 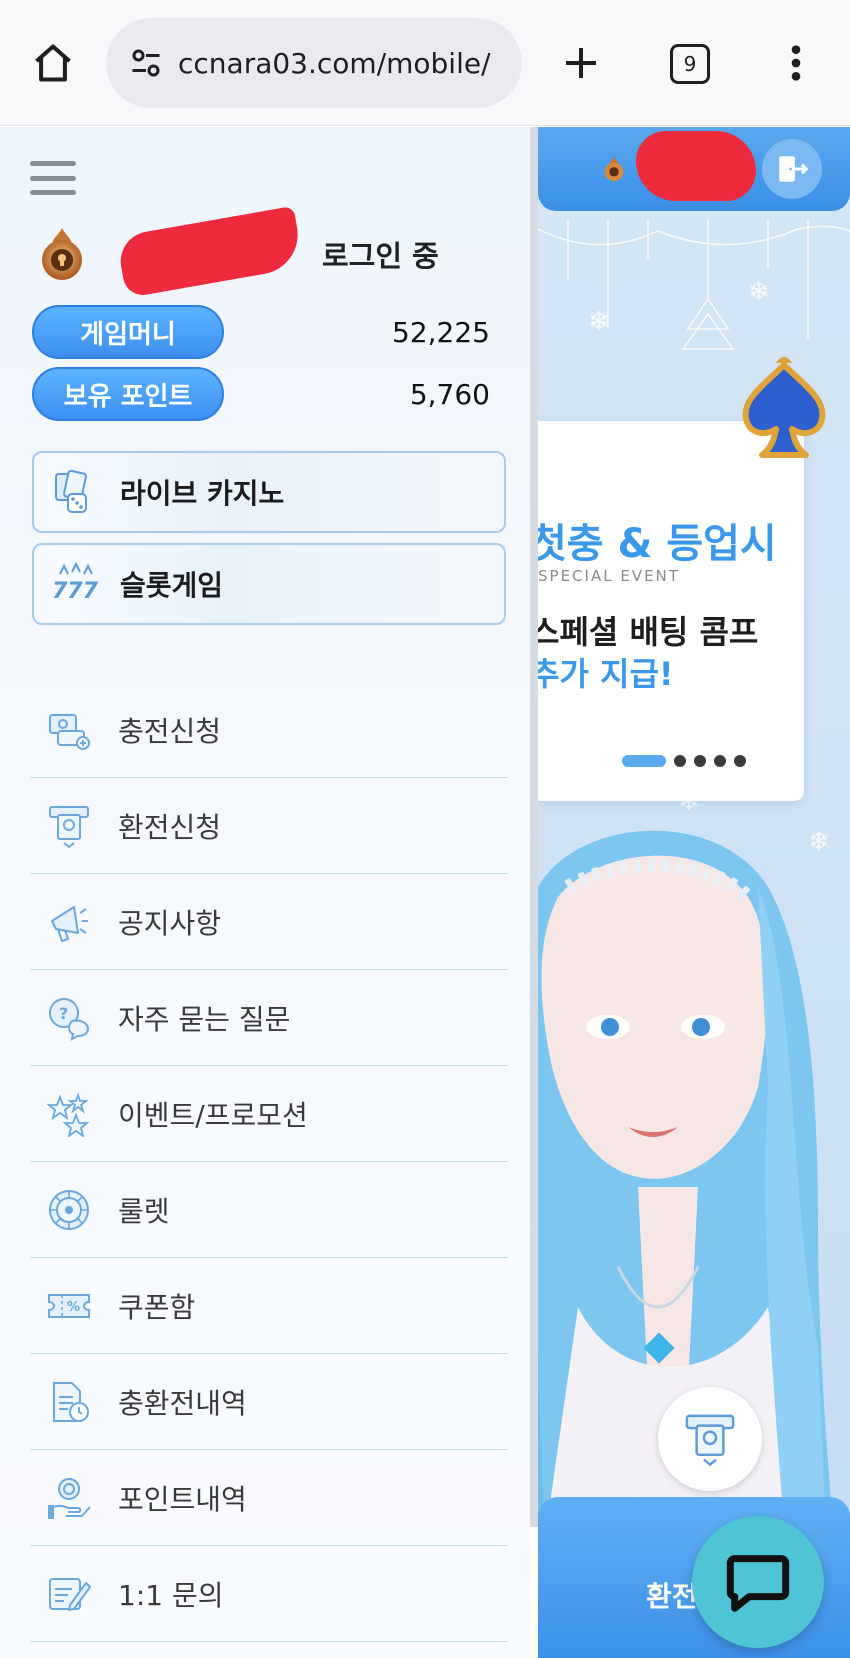 What do you see at coordinates (213, 1115) in the screenshot?
I see `menu-event-label: 이벤트/프로모션` at bounding box center [213, 1115].